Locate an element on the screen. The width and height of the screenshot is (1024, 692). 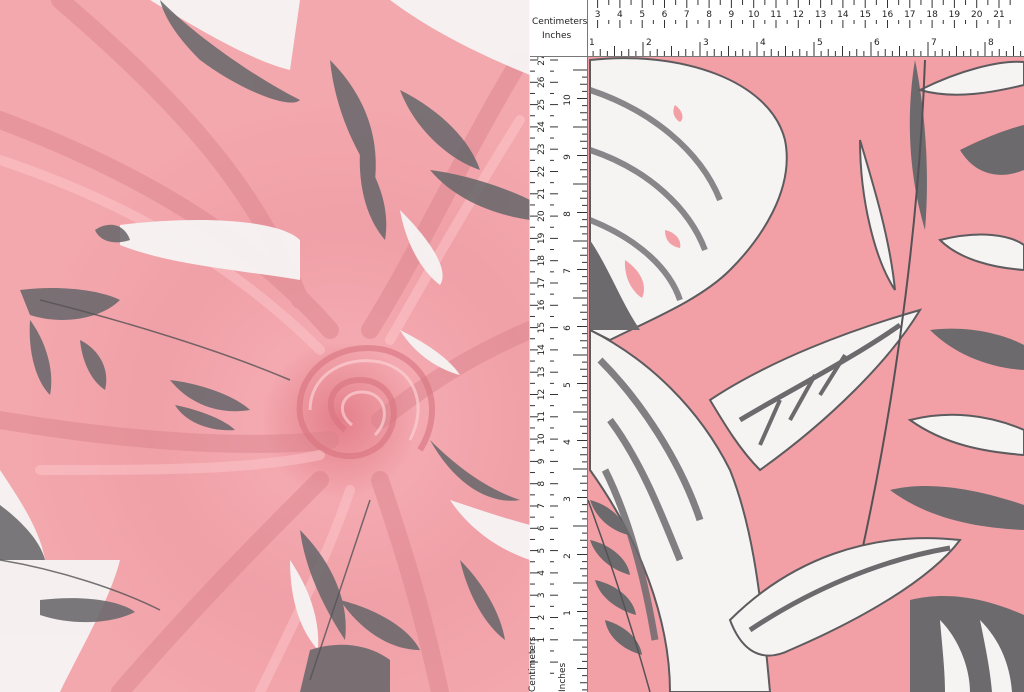
cm-label: 1 is located at coordinates (542, 640).